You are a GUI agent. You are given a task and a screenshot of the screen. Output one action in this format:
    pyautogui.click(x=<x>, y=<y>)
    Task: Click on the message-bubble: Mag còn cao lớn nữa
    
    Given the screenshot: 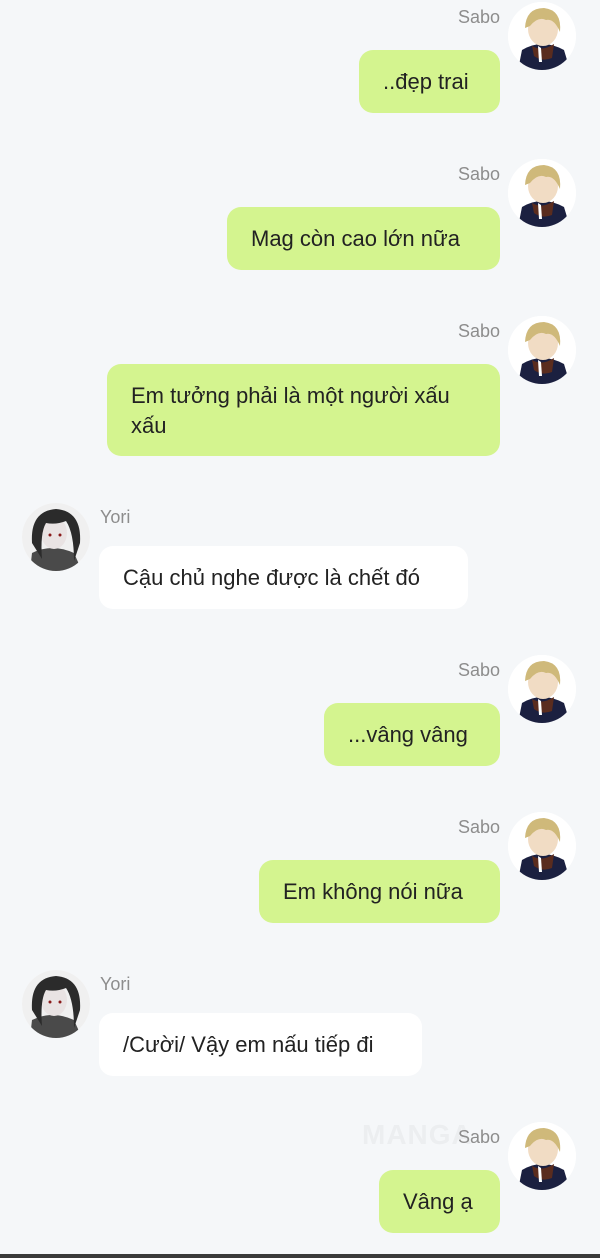 What is the action you would take?
    pyautogui.click(x=363, y=238)
    